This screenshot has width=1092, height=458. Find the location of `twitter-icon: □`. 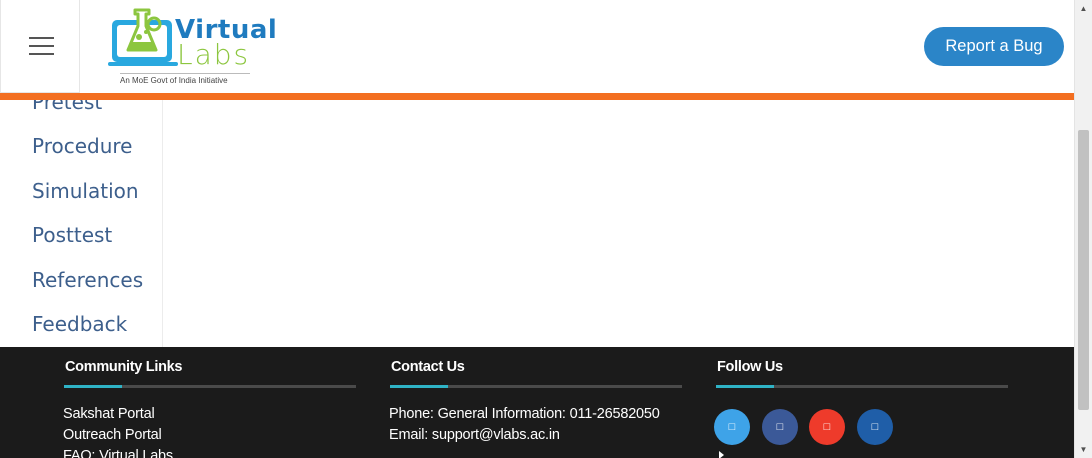

twitter-icon: □ is located at coordinates (732, 427).